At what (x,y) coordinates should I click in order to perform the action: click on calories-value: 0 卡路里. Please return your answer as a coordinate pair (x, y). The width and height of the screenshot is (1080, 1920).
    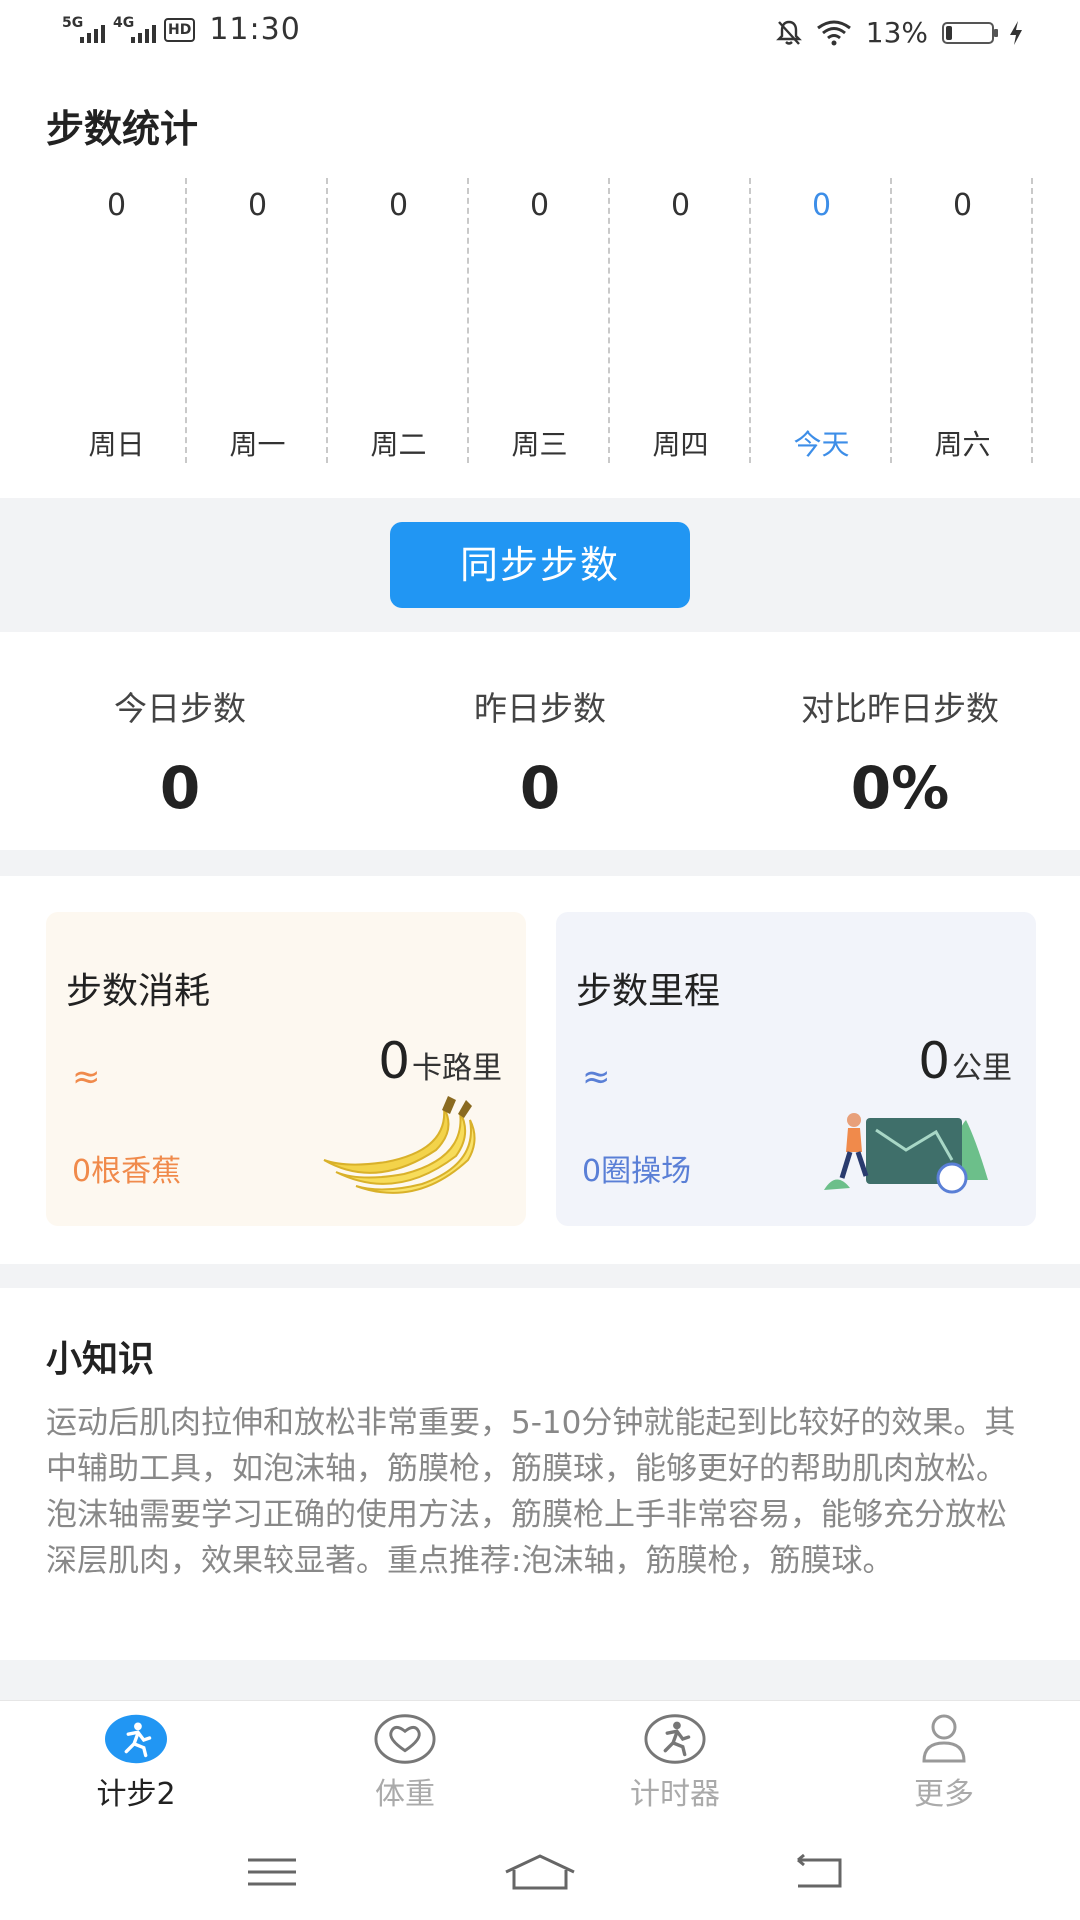
    Looking at the image, I should click on (440, 1061).